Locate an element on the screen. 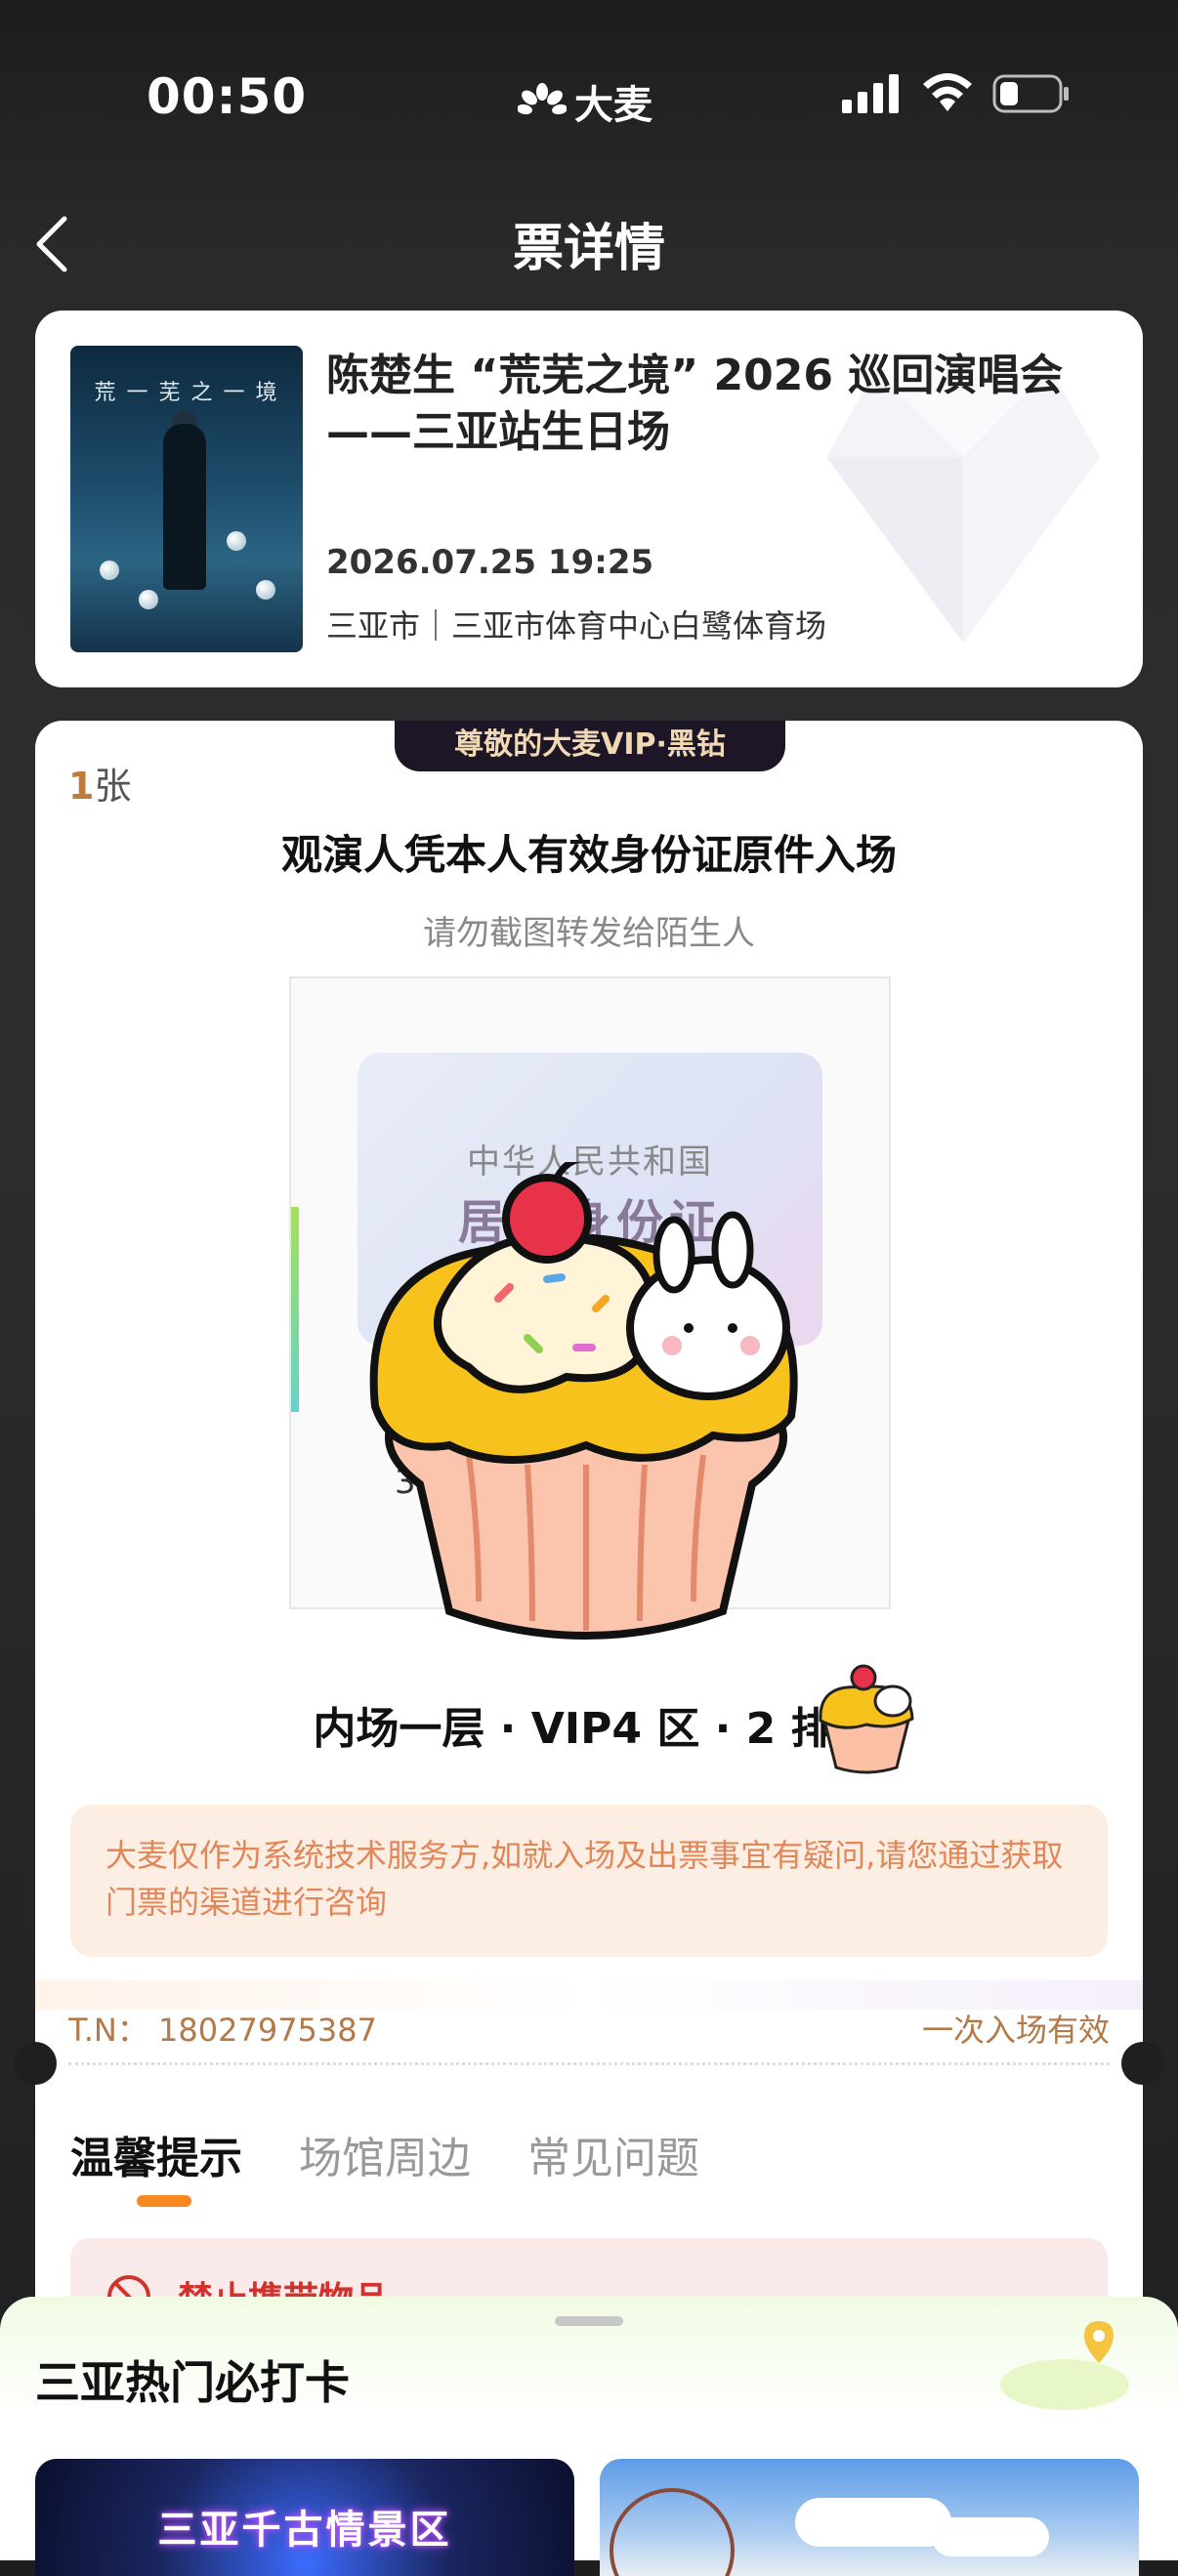  poster-title: 荒 一 芜 之 一 境 is located at coordinates (186, 393).